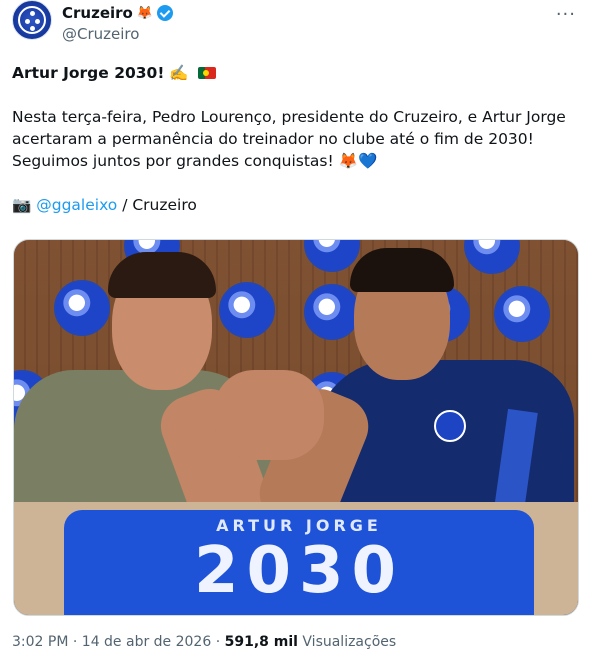  Describe the element at coordinates (299, 525) in the screenshot. I see `jersey-name: ARTUR JORGE` at that location.